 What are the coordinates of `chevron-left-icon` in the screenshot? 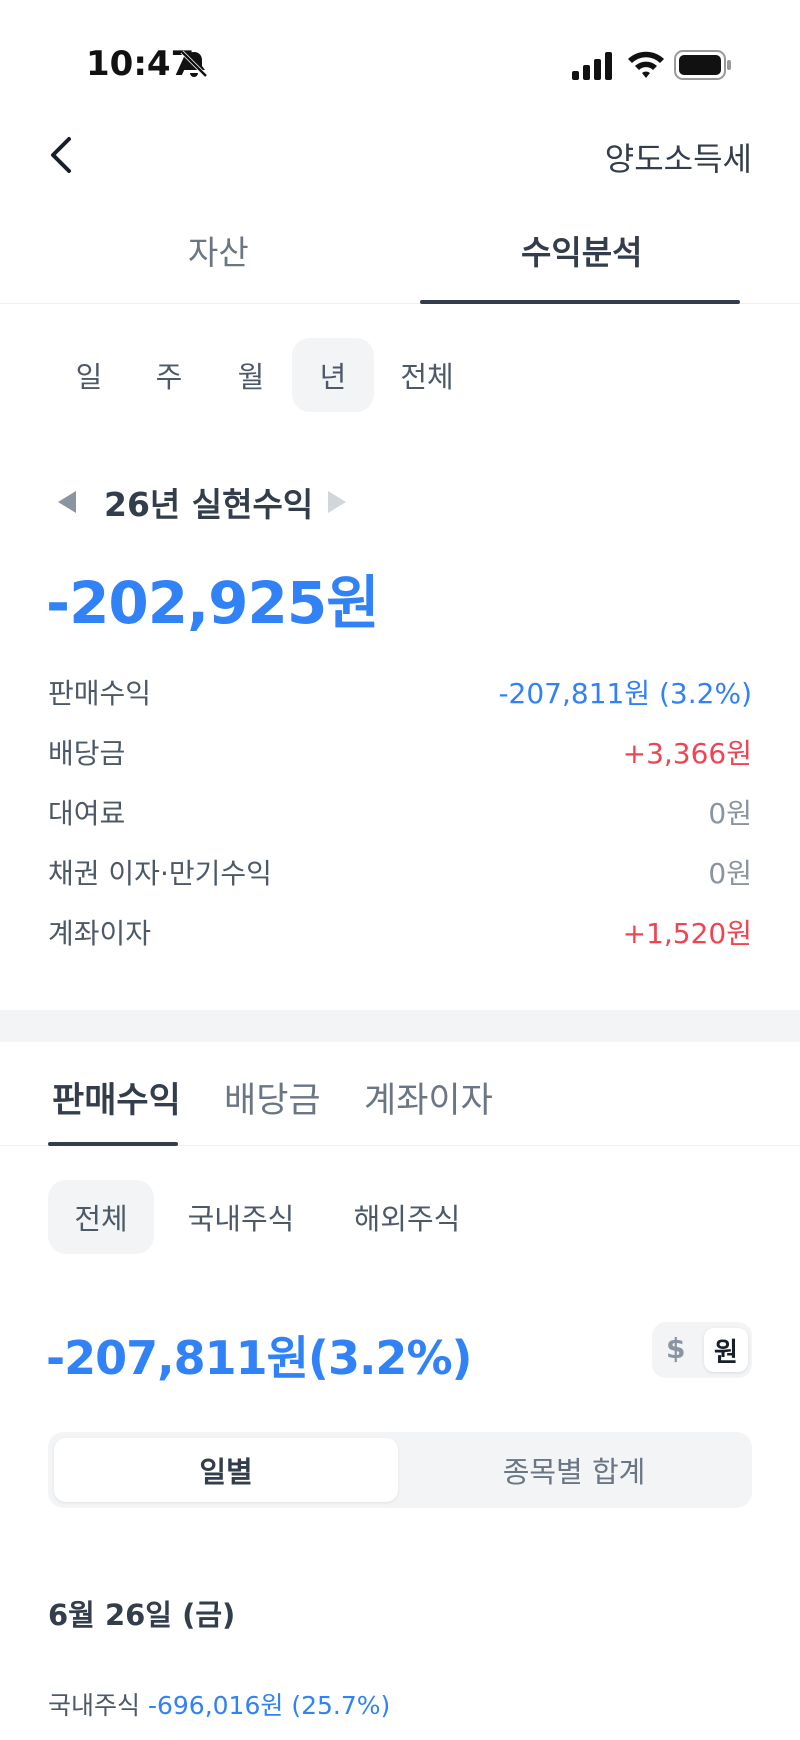 It's located at (61, 155).